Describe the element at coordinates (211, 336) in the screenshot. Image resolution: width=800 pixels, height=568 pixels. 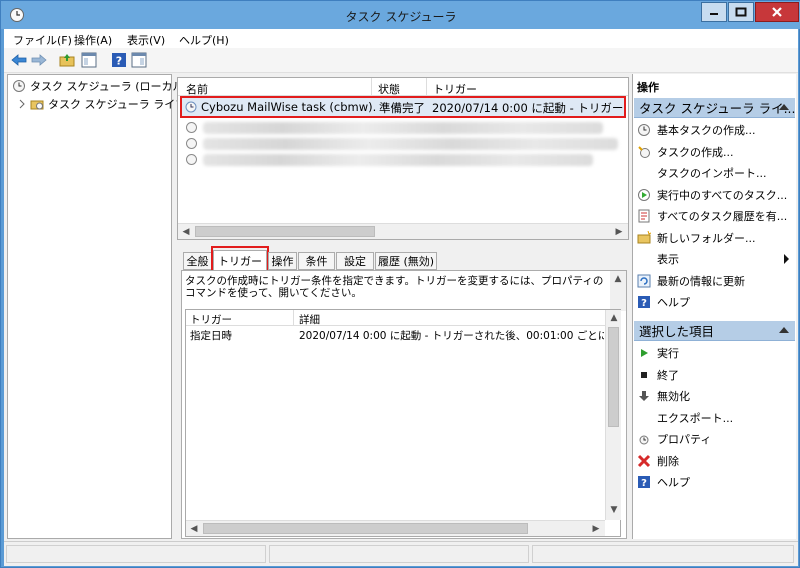
I see `trigger-type: 指定日時` at that location.